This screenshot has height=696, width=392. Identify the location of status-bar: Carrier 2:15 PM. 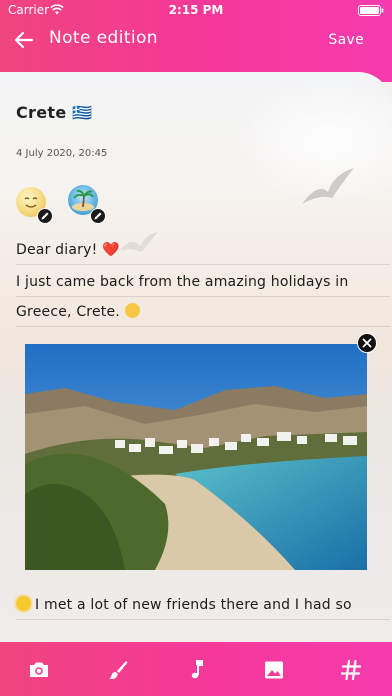
(196, 11).